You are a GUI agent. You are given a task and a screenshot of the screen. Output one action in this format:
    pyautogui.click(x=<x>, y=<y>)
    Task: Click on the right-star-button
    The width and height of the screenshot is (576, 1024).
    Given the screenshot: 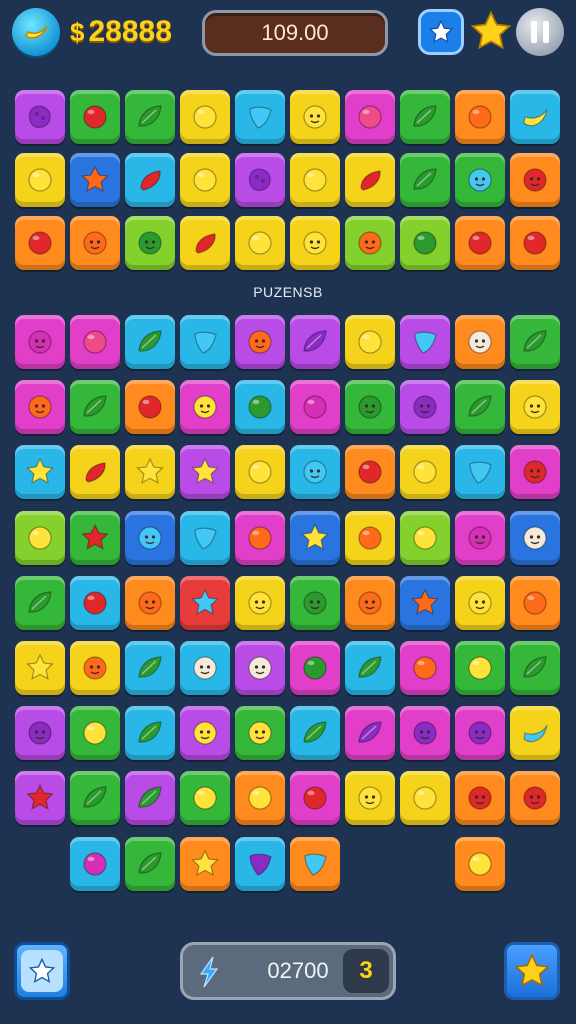 What is the action you would take?
    pyautogui.click(x=532, y=971)
    